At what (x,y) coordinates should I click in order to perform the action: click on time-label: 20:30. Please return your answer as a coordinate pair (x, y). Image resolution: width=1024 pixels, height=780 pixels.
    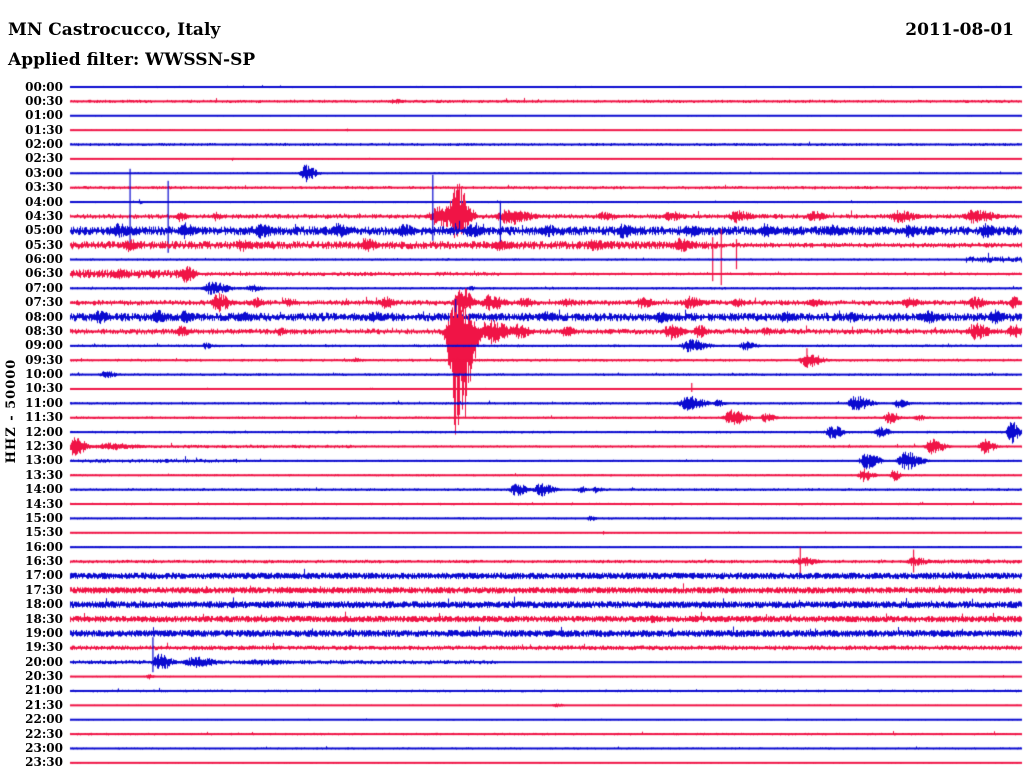
    Looking at the image, I should click on (44, 676).